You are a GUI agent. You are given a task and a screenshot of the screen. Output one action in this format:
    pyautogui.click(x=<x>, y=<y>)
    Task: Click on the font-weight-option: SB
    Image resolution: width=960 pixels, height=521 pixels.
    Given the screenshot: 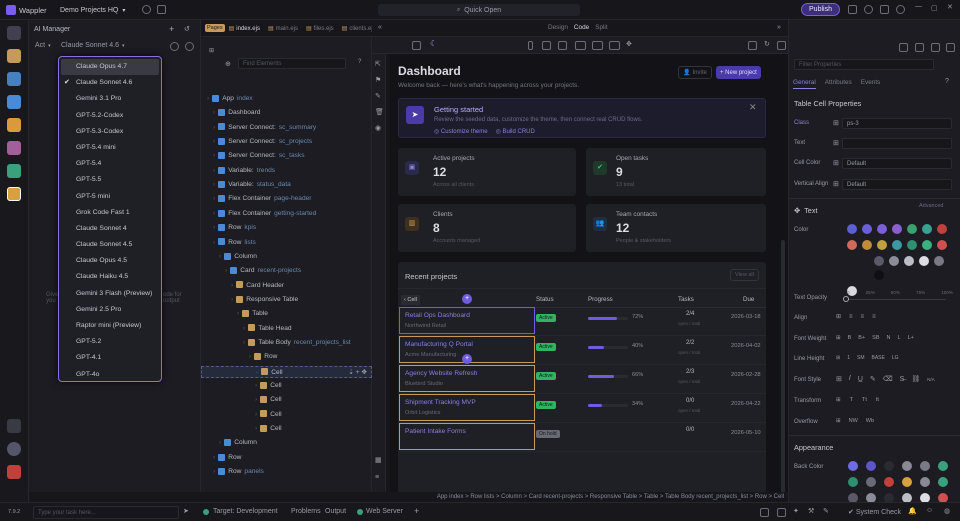 What is the action you would take?
    pyautogui.click(x=875, y=338)
    